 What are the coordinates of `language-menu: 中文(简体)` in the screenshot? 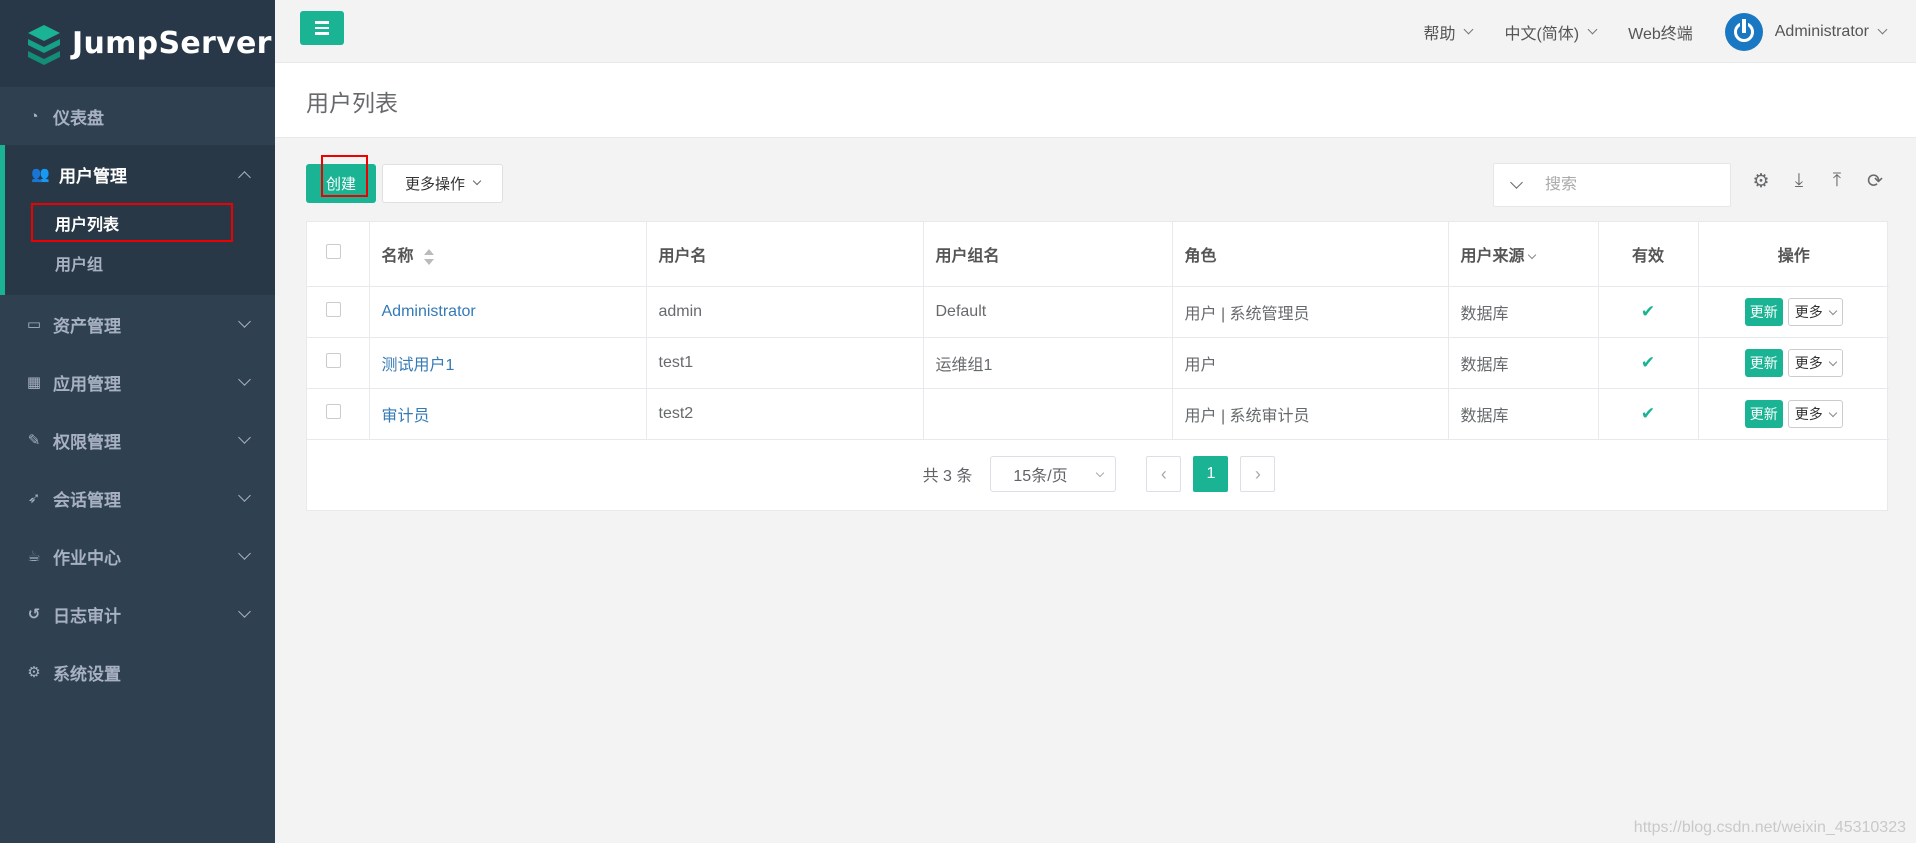 It's located at (1551, 32).